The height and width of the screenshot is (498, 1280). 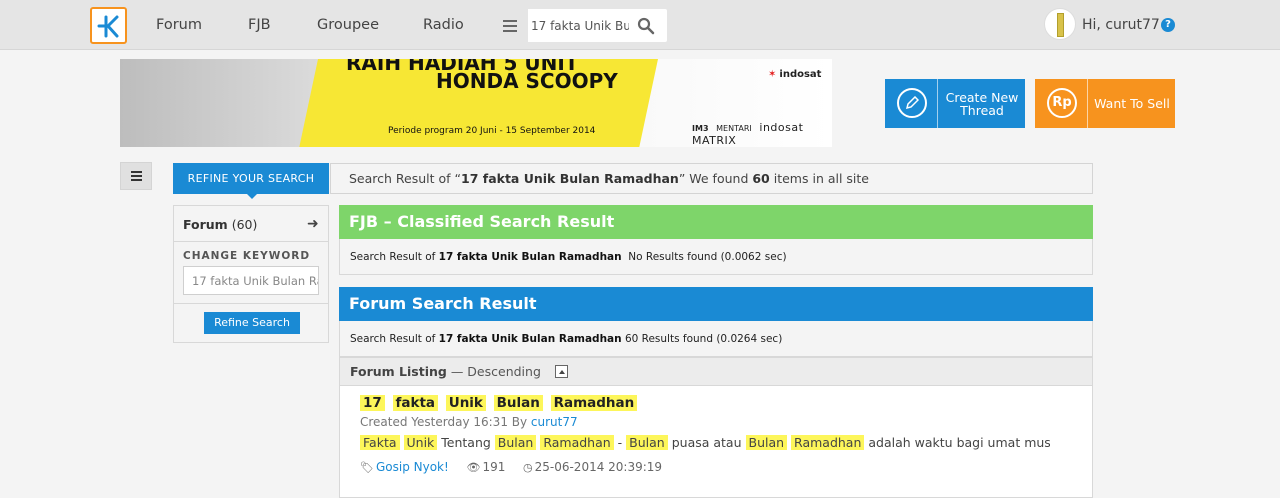 I want to click on snippet-text, so click(x=402, y=442).